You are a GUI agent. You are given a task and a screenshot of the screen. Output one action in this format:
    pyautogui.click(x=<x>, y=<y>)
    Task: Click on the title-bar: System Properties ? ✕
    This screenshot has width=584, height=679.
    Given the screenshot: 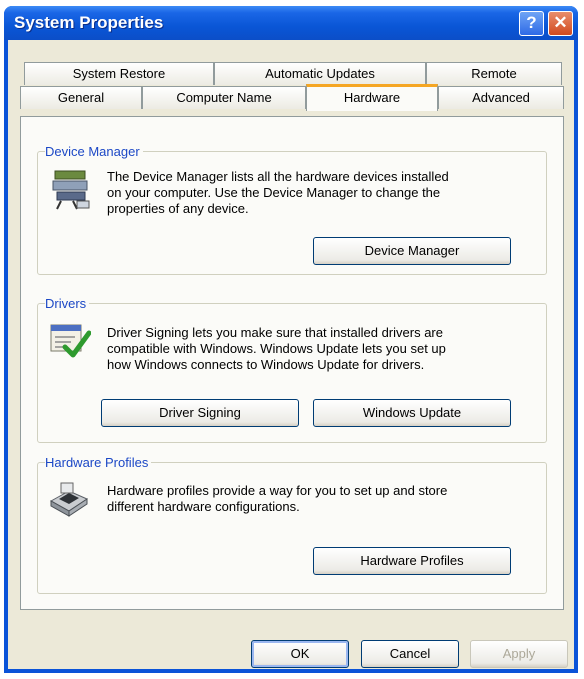 What is the action you would take?
    pyautogui.click(x=291, y=23)
    